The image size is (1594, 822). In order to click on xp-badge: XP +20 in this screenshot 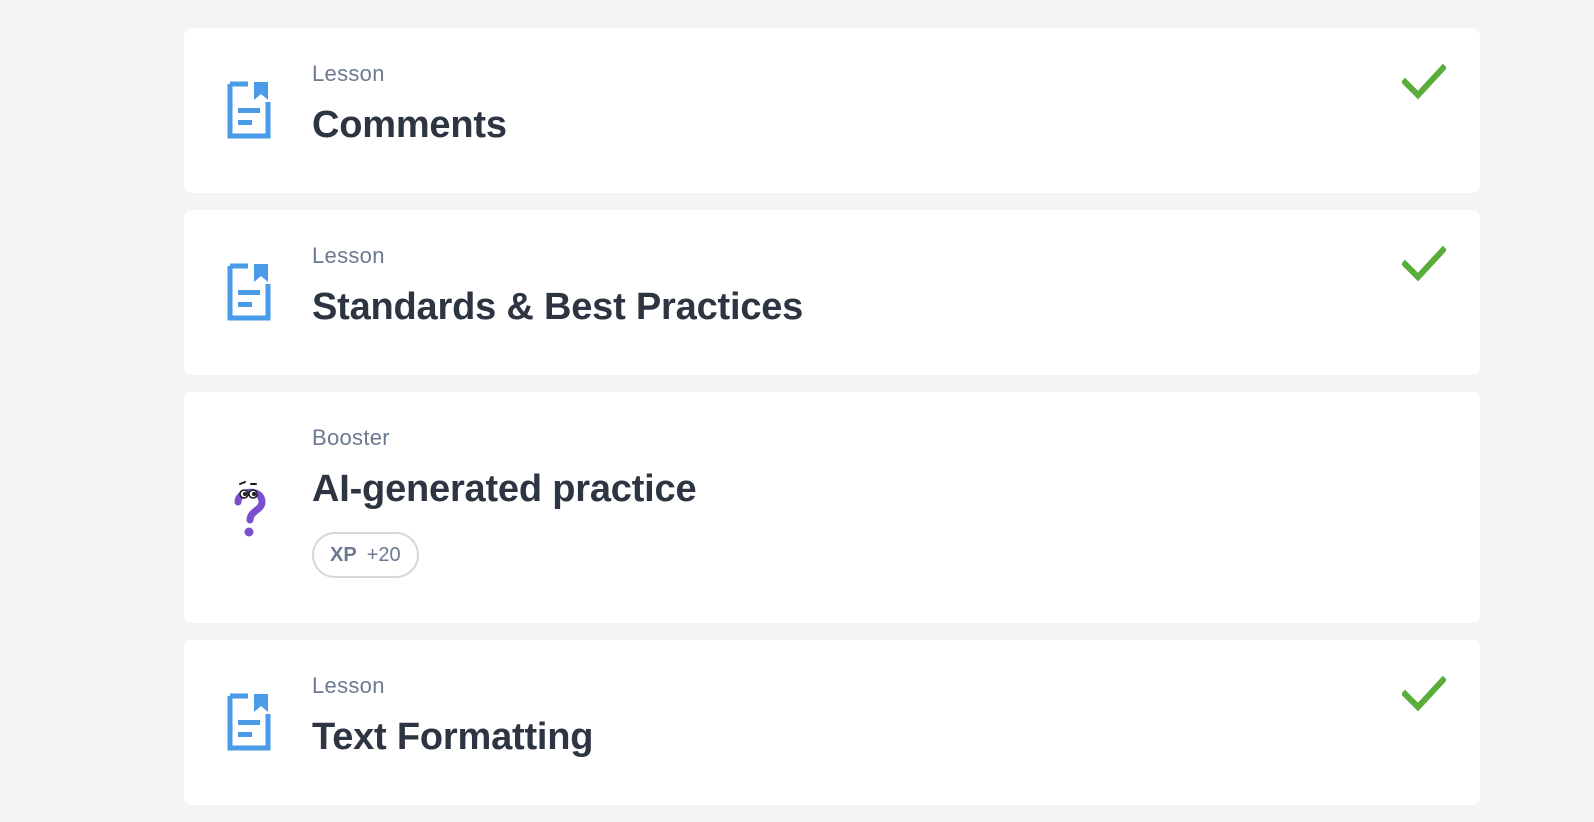, I will do `click(365, 555)`.